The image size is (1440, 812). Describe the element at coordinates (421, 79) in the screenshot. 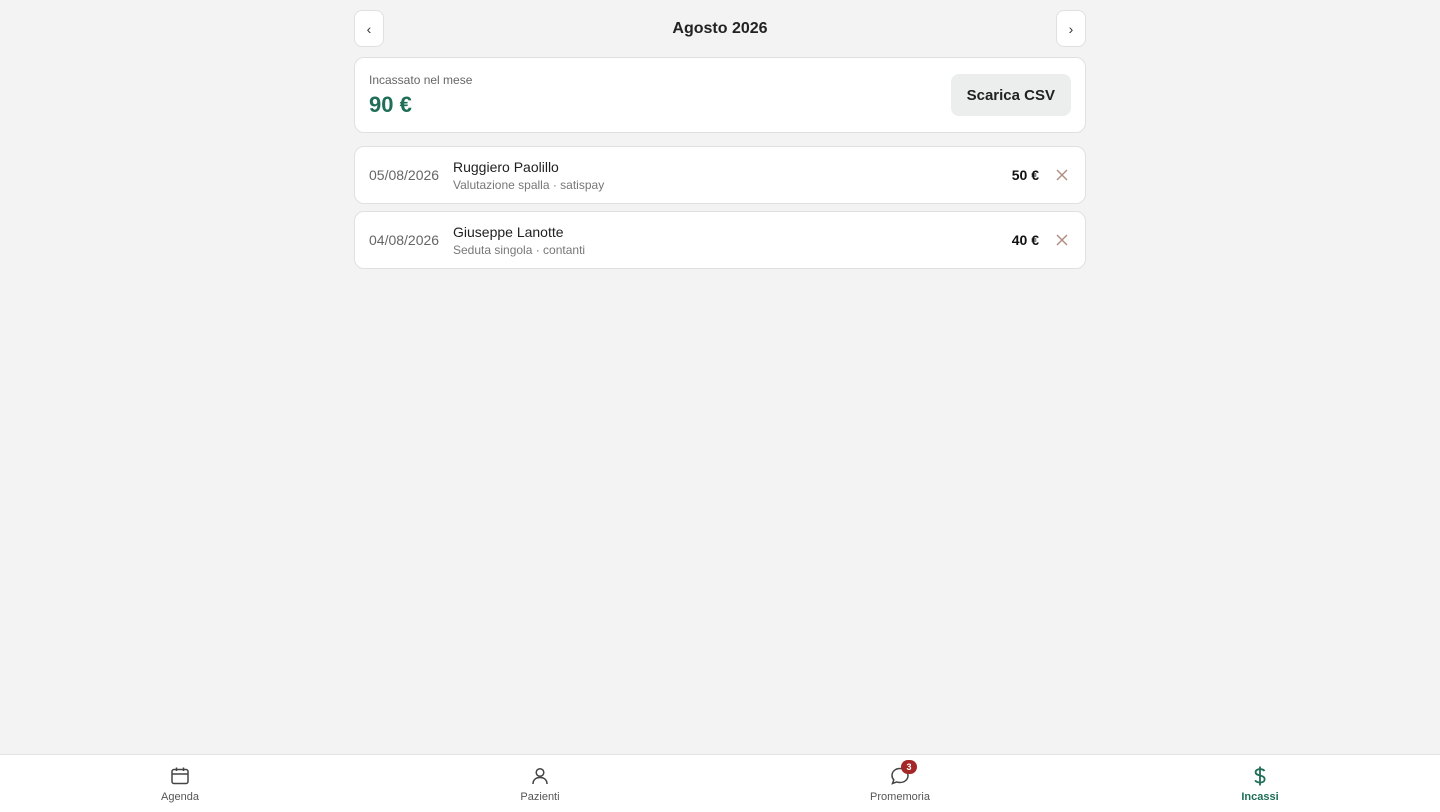

I see `summary-label: Incassato nel mese` at that location.